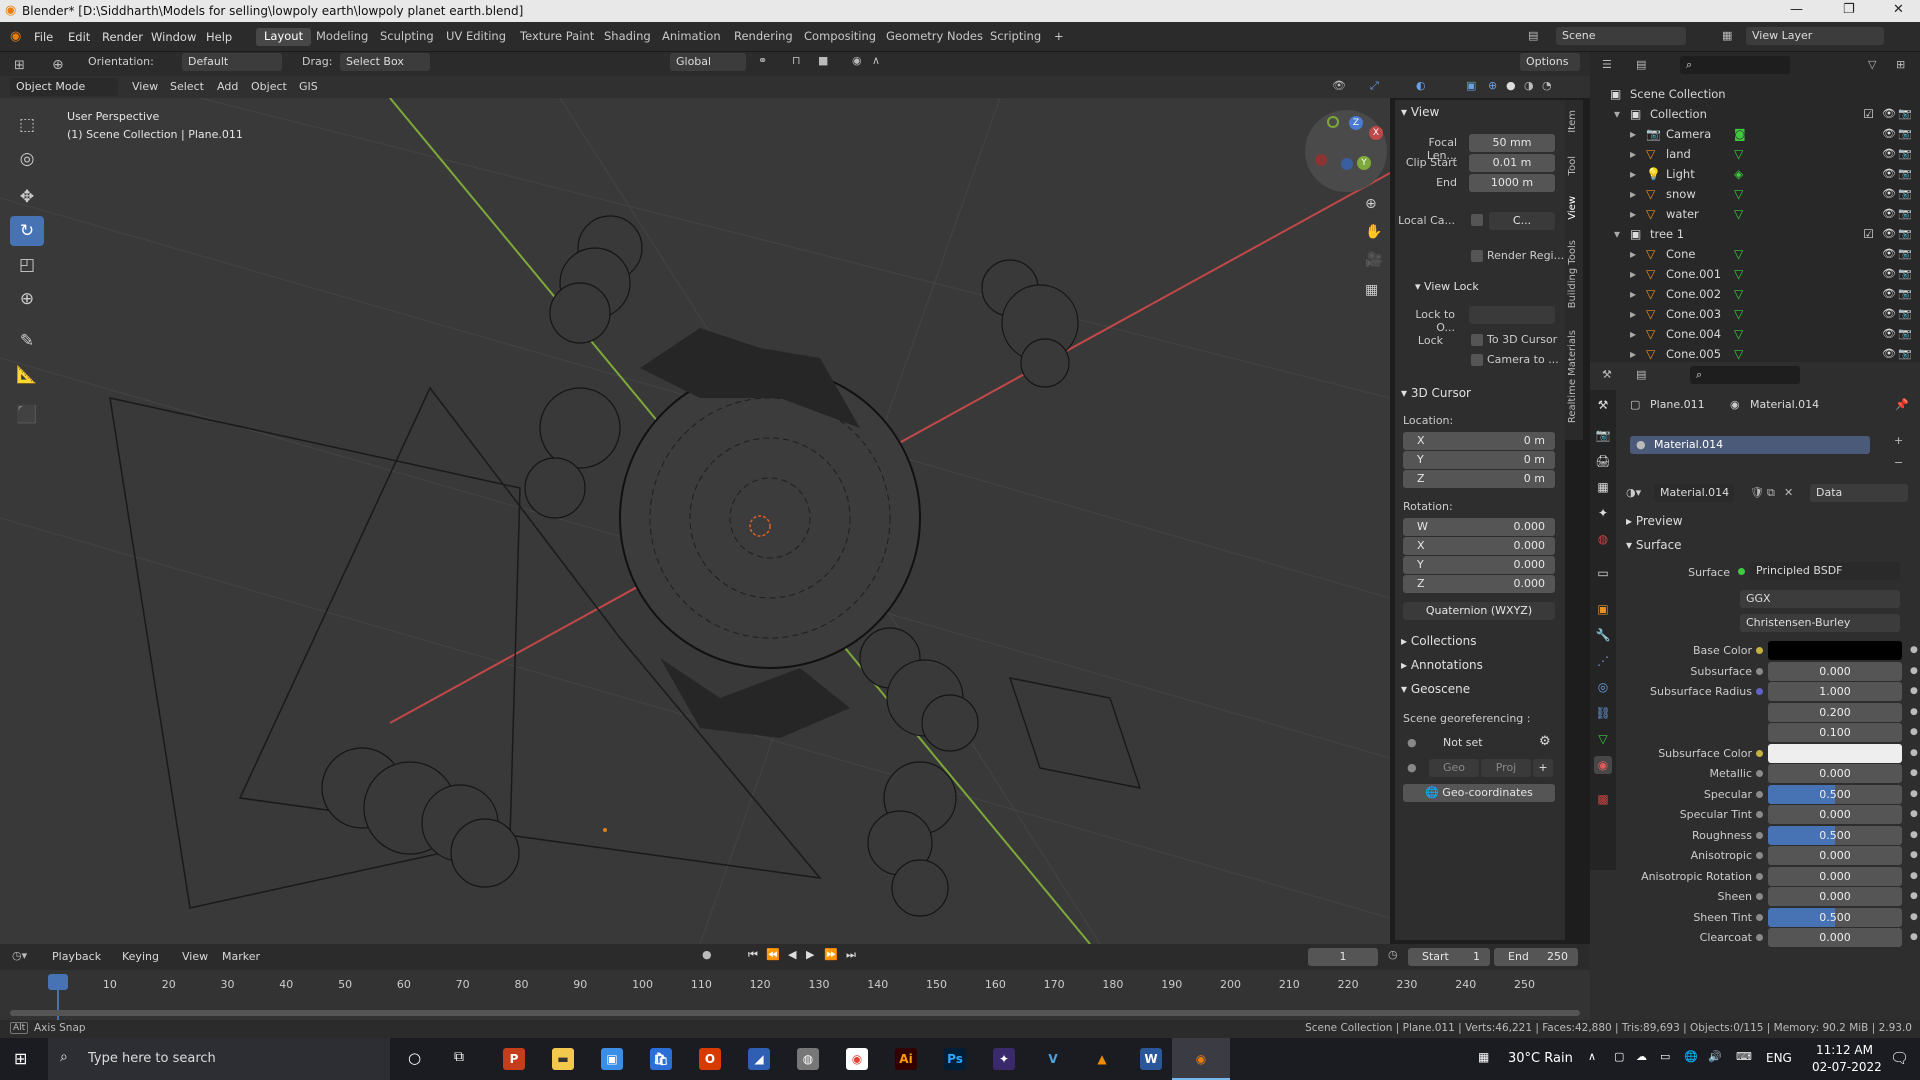  I want to click on camera-to-view-checkbox, so click(1477, 360).